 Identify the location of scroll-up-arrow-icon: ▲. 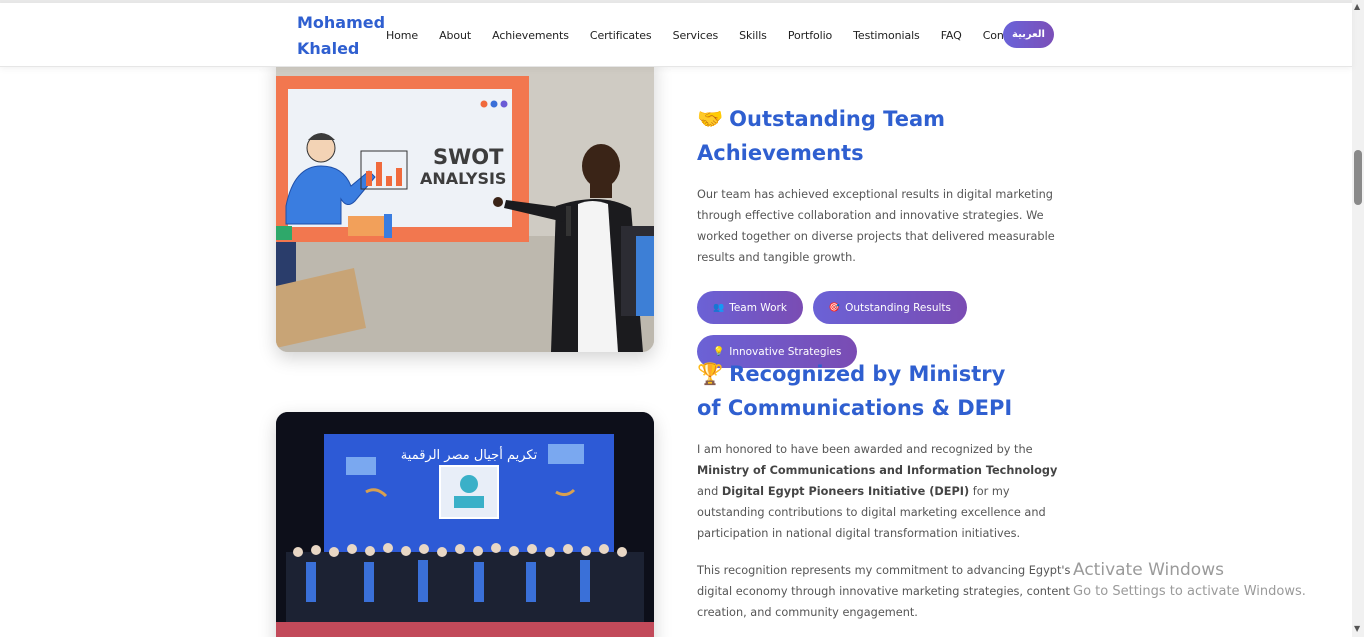
(1357, 6).